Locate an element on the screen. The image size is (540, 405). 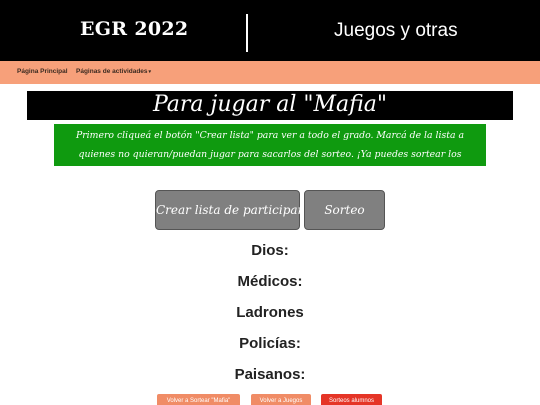
page-title: Para jugar al "Mafia" is located at coordinates (270, 104).